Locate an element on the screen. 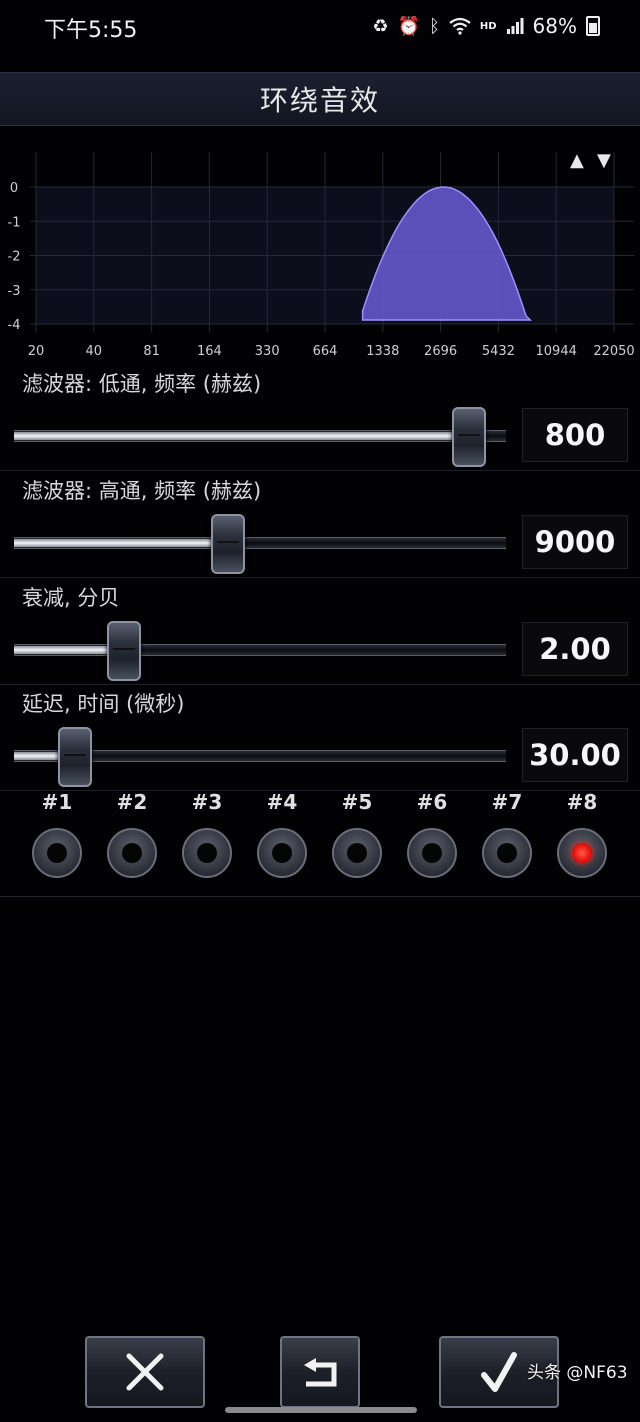 Image resolution: width=640 pixels, height=1422 pixels. preset-label: #3 is located at coordinates (207, 802).